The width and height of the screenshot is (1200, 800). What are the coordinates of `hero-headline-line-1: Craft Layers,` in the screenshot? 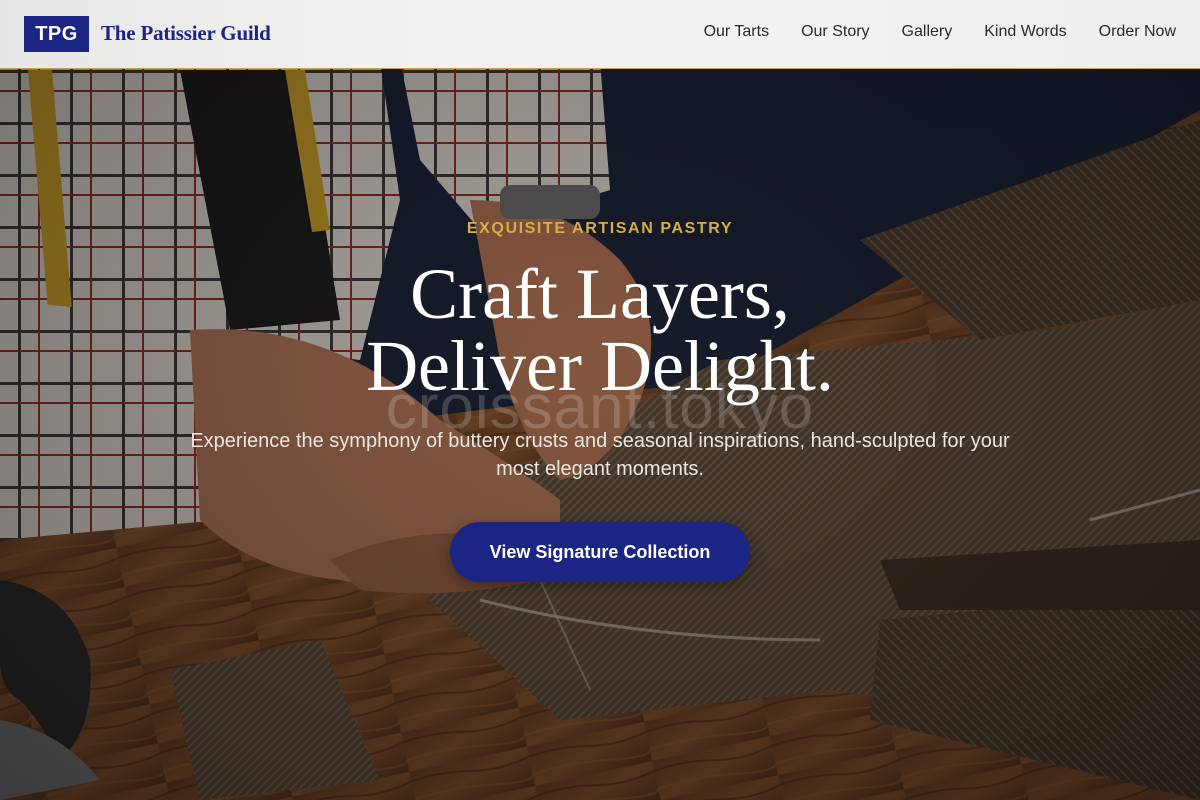 It's located at (600, 294).